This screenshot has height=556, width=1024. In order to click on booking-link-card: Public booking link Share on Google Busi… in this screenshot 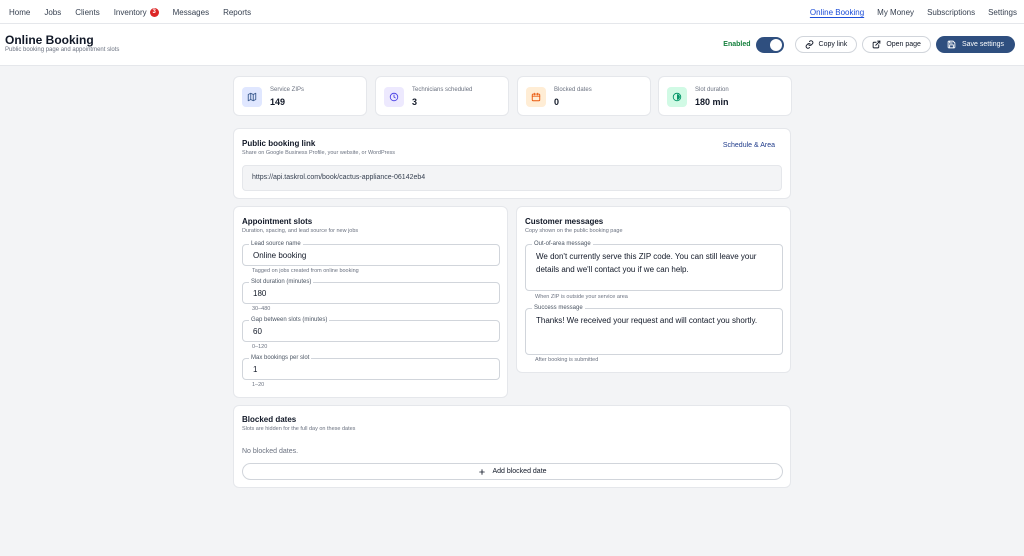, I will do `click(512, 163)`.